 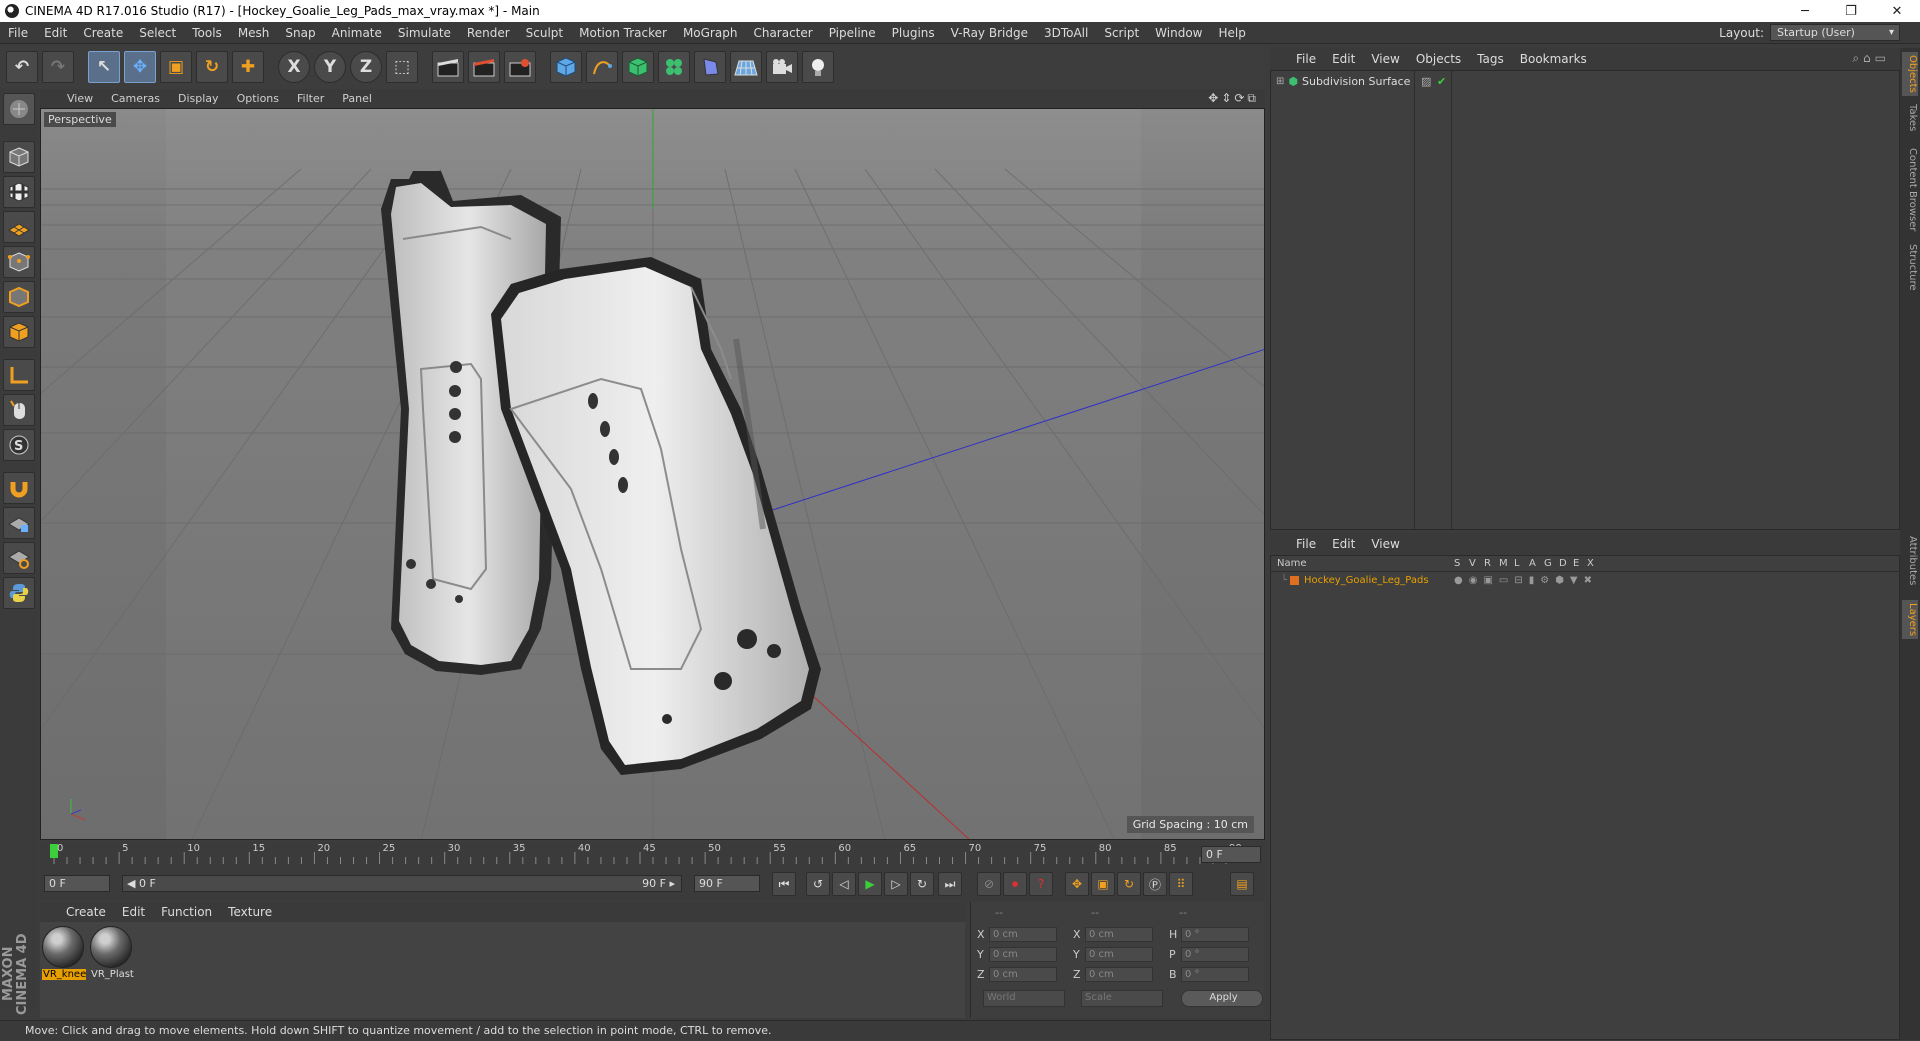 I want to click on size-y-field: 0 cm, so click(x=1119, y=954).